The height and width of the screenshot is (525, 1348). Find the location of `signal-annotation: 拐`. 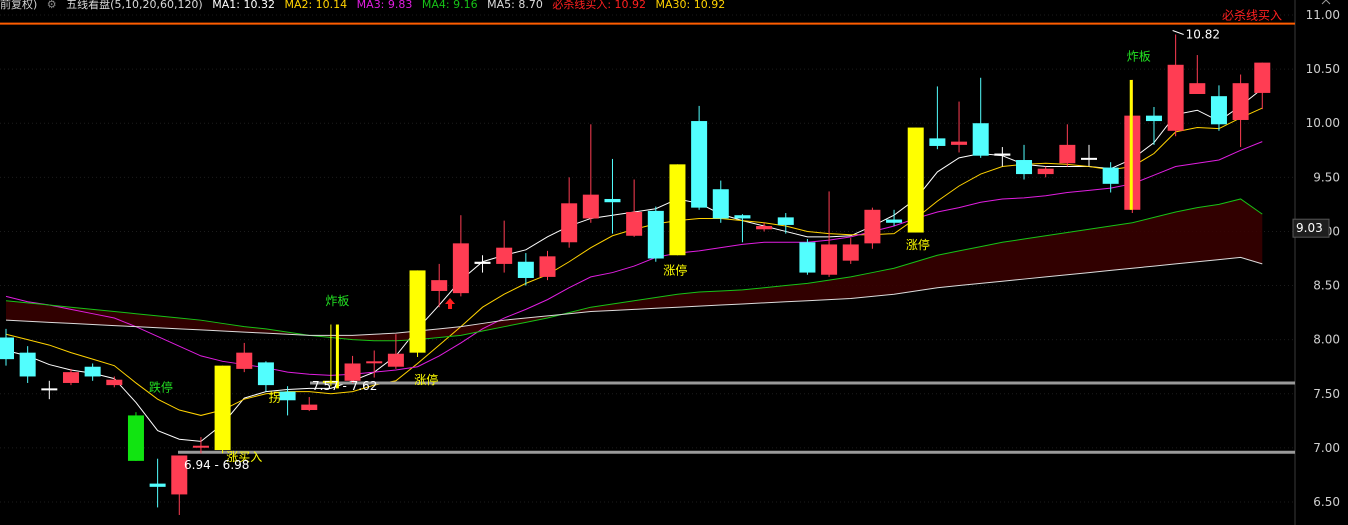

signal-annotation: 拐 is located at coordinates (275, 396).